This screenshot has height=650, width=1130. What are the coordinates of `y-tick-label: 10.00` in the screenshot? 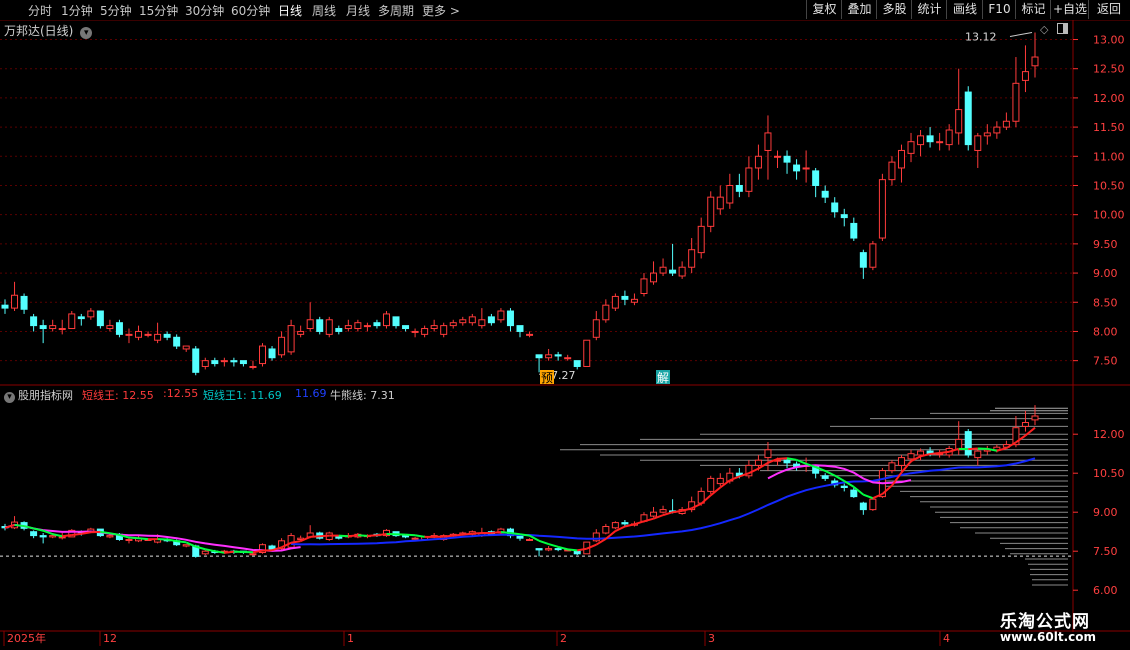 It's located at (1109, 215).